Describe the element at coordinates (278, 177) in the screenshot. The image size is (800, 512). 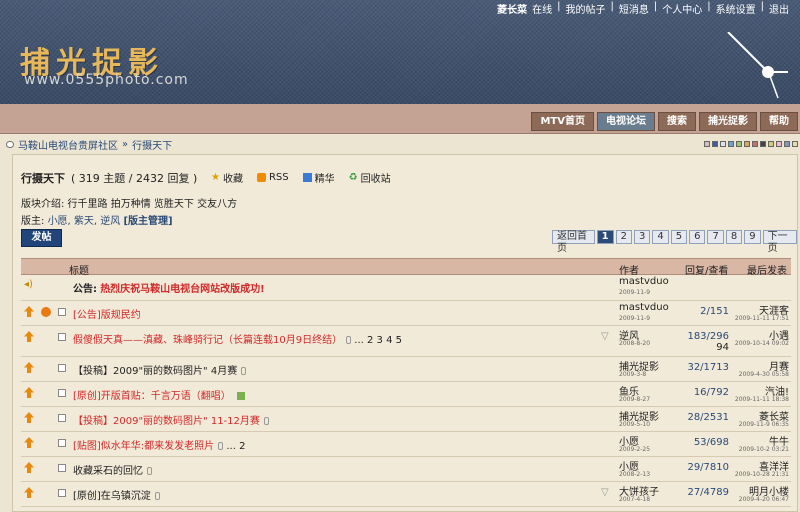
I see `rss-label: RSS` at that location.